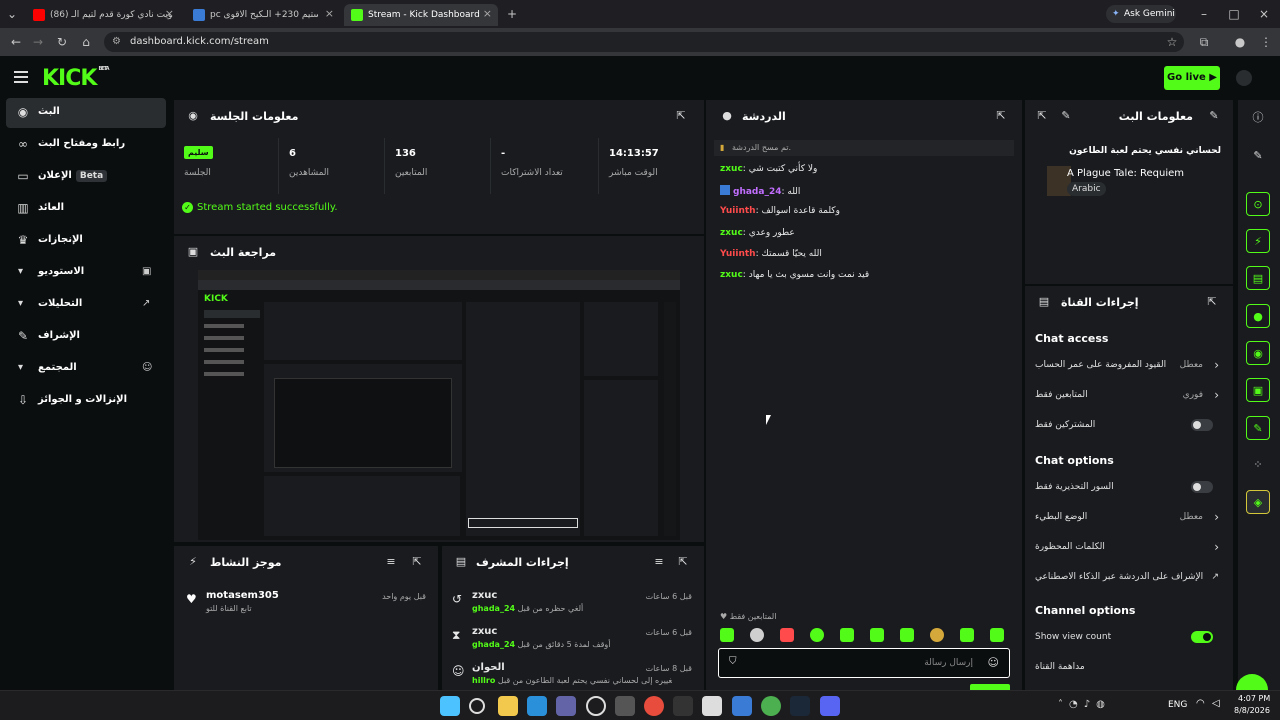 This screenshot has height=720, width=1280. What do you see at coordinates (1202, 637) in the screenshot?
I see `show-view-count-toggle` at bounding box center [1202, 637].